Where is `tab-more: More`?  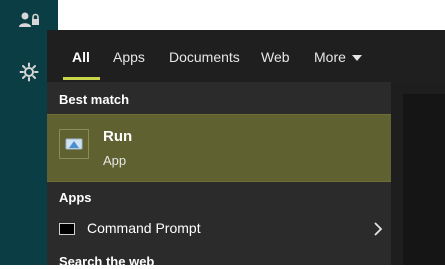 tab-more: More is located at coordinates (338, 57).